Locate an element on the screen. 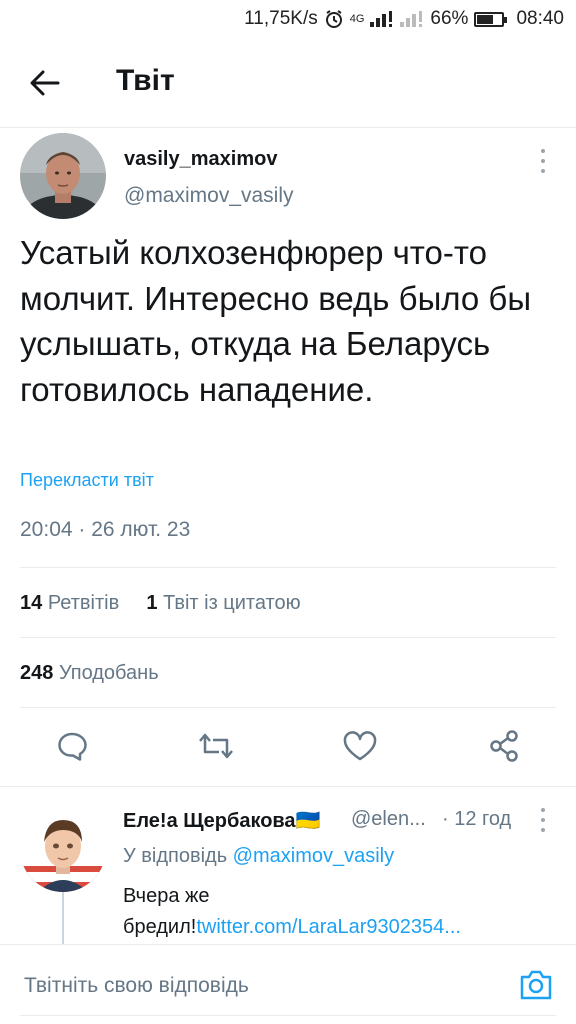 The width and height of the screenshot is (576, 1024). share-icon is located at coordinates (504, 746).